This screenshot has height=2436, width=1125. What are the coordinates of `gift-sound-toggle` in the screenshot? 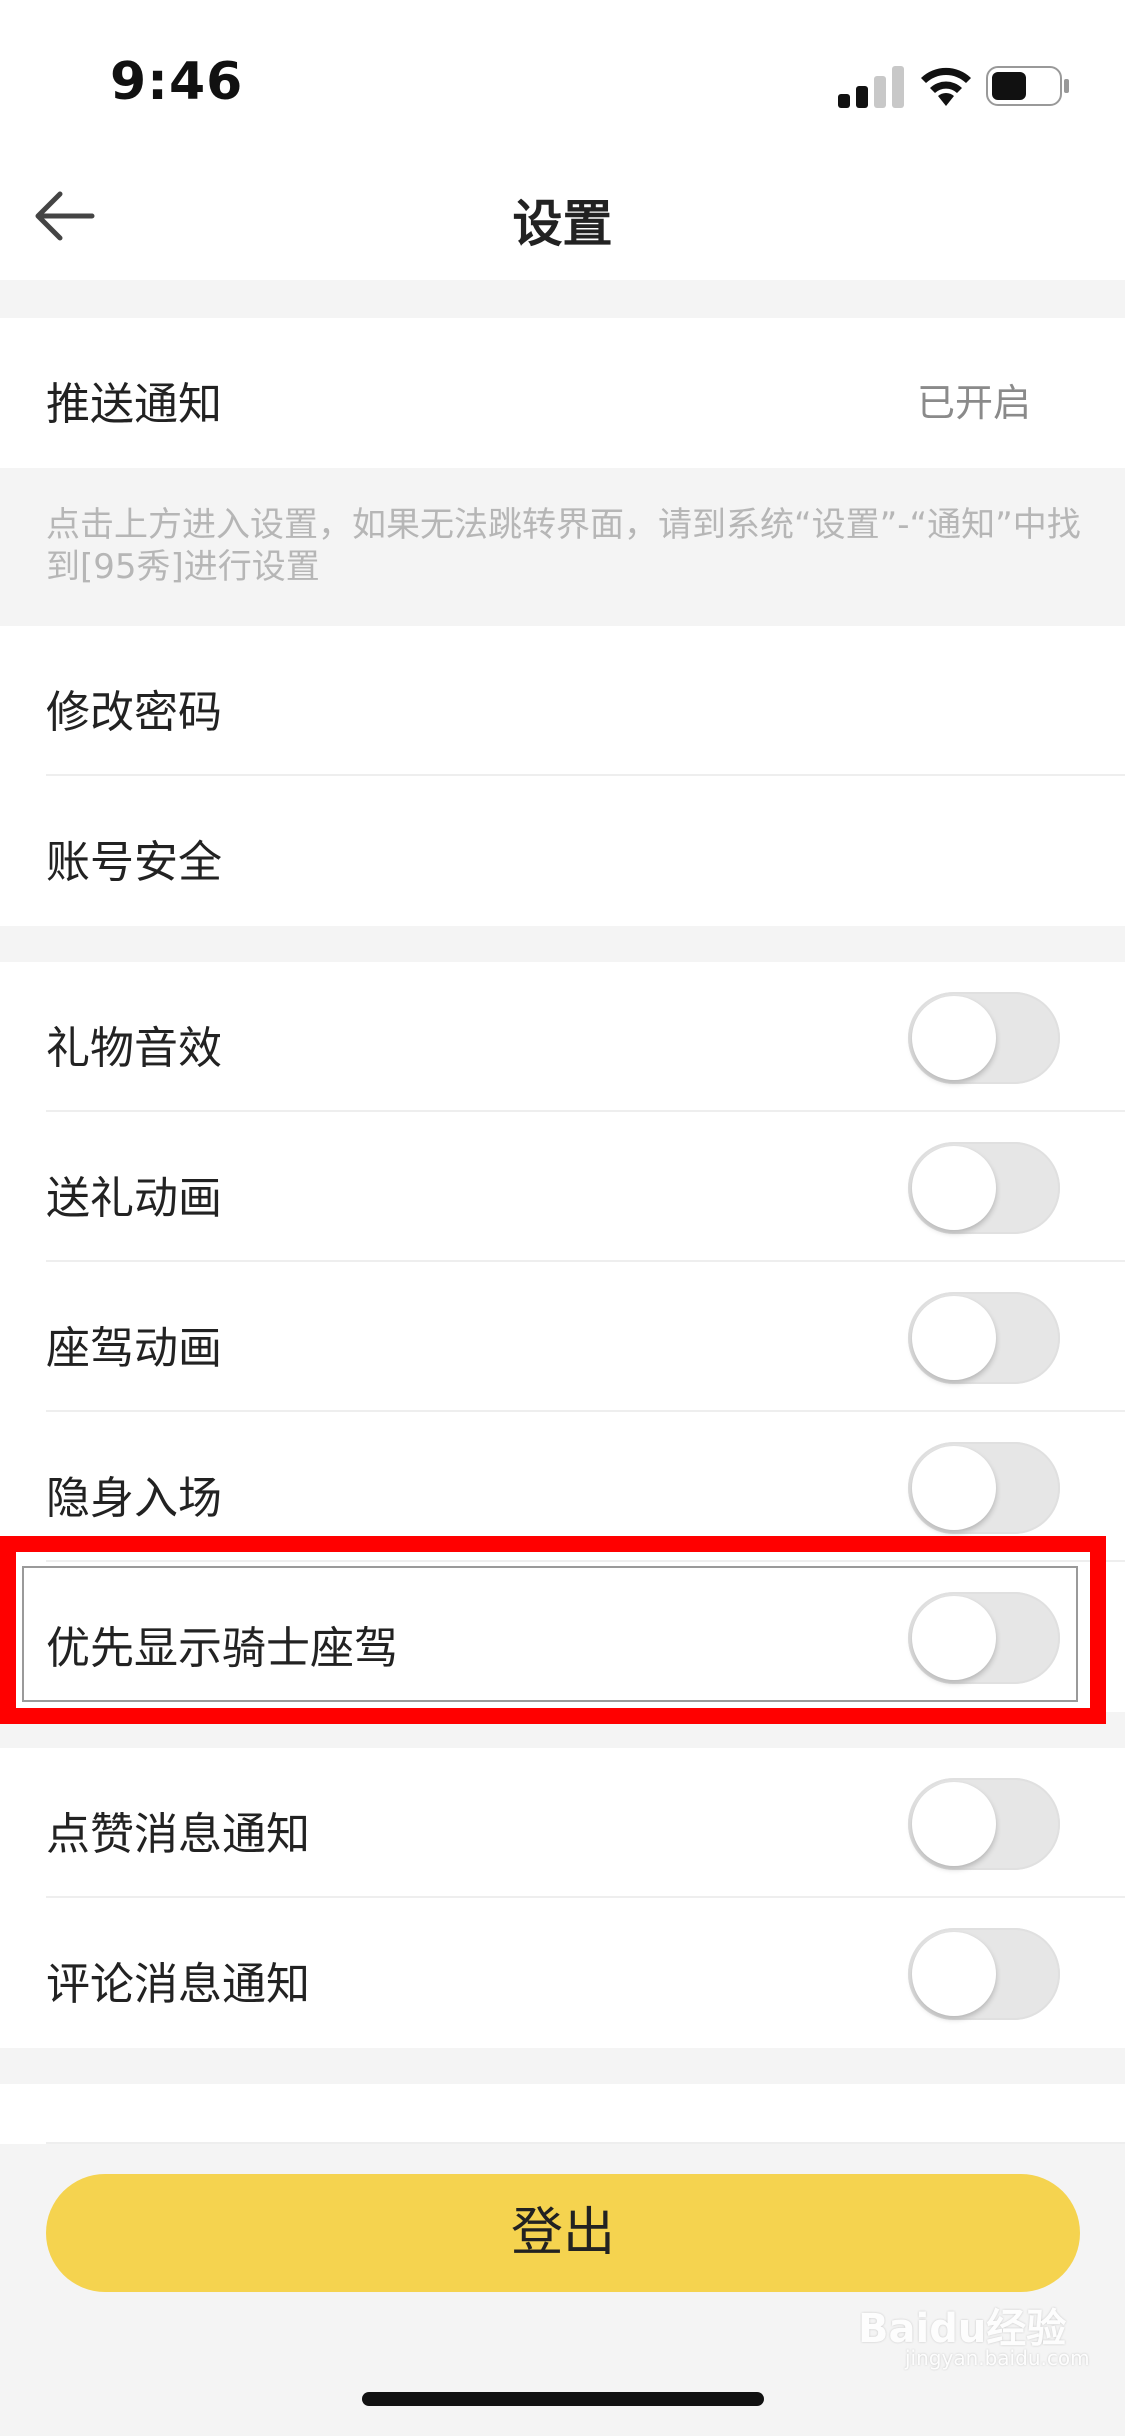 It's located at (984, 1038).